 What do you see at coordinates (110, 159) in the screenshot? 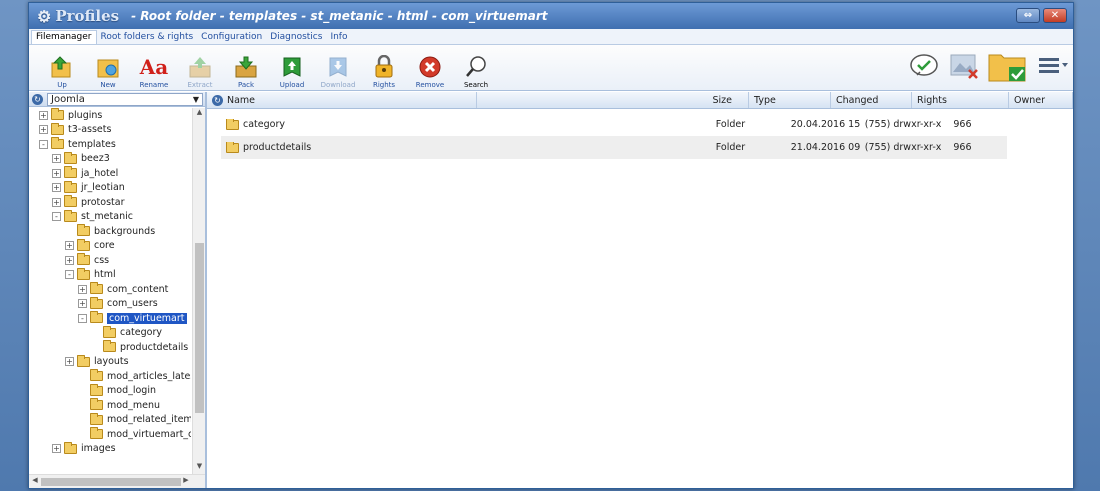
I see `tree-item: + beez3` at bounding box center [110, 159].